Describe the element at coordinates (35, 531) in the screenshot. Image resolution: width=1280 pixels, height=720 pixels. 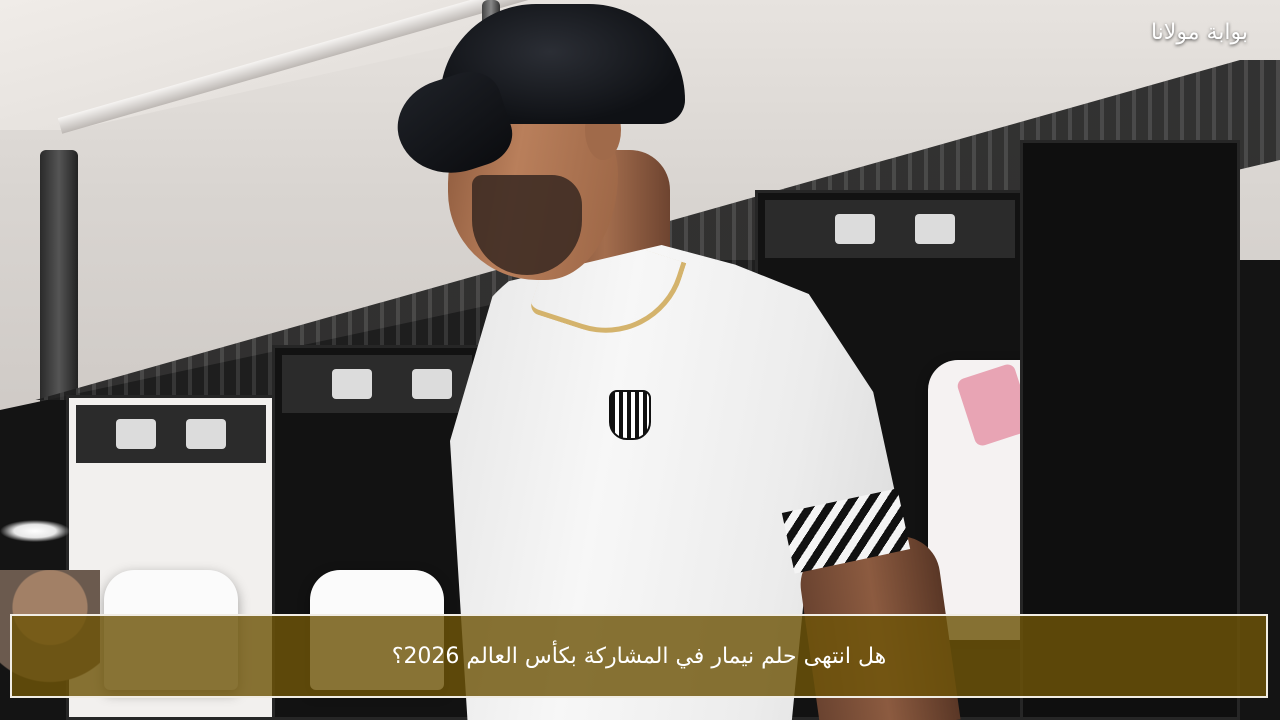
I see `light-spot` at that location.